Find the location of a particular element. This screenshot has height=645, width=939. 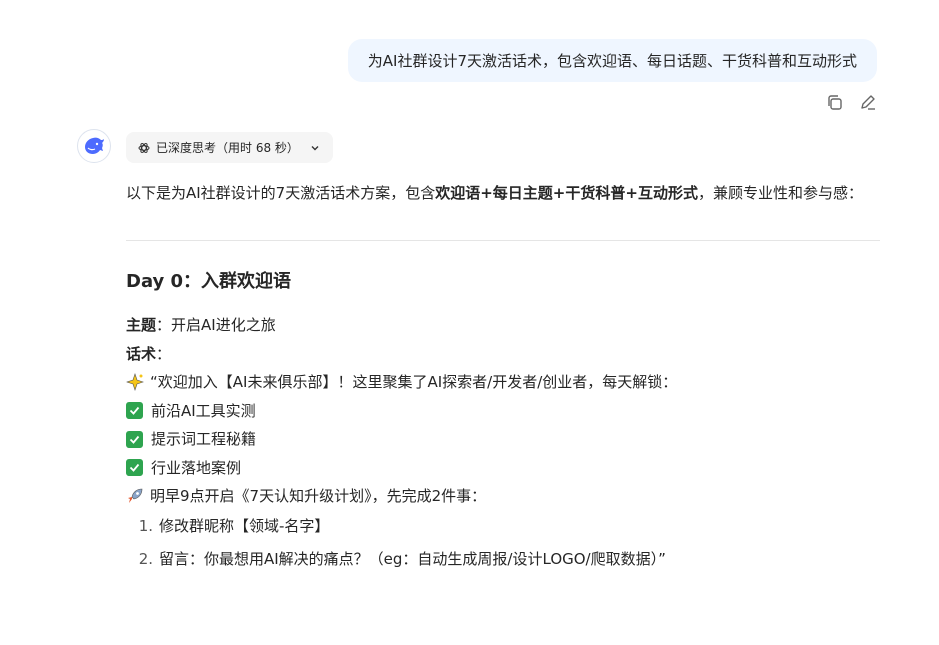

deep-think-toggle: 已深度思考（用时 68 秒） is located at coordinates (229, 147).